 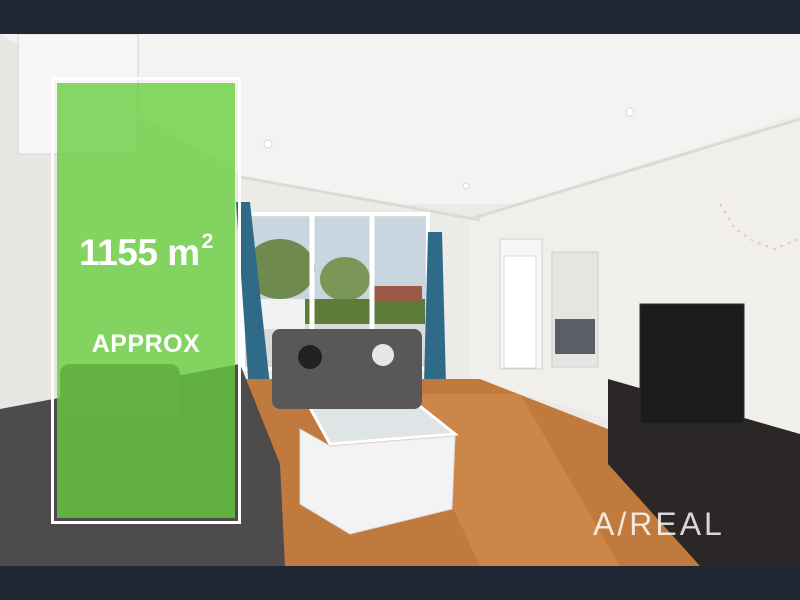 I want to click on neighbour-roof, so click(x=397, y=293).